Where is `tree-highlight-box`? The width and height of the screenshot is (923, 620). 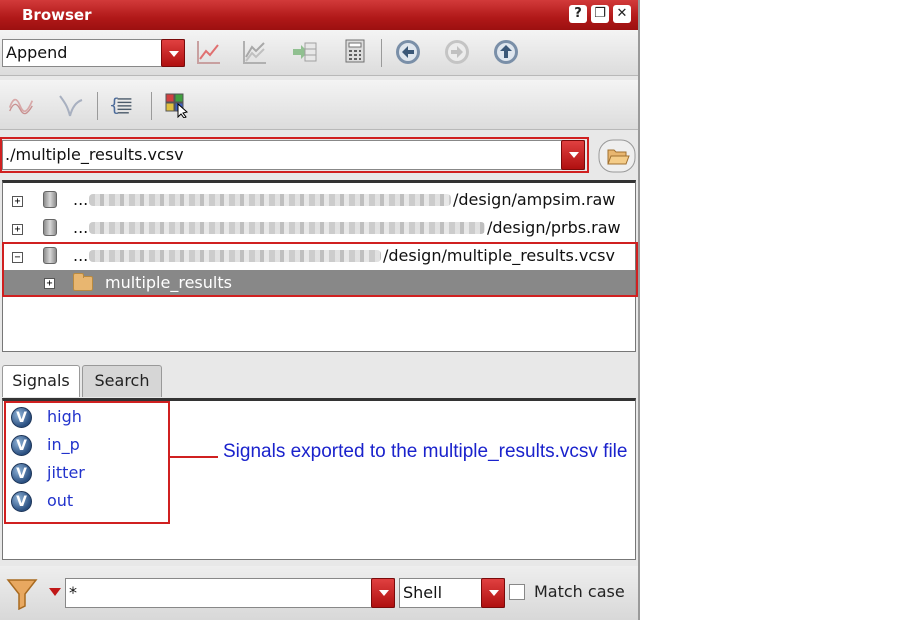
tree-highlight-box is located at coordinates (320, 269).